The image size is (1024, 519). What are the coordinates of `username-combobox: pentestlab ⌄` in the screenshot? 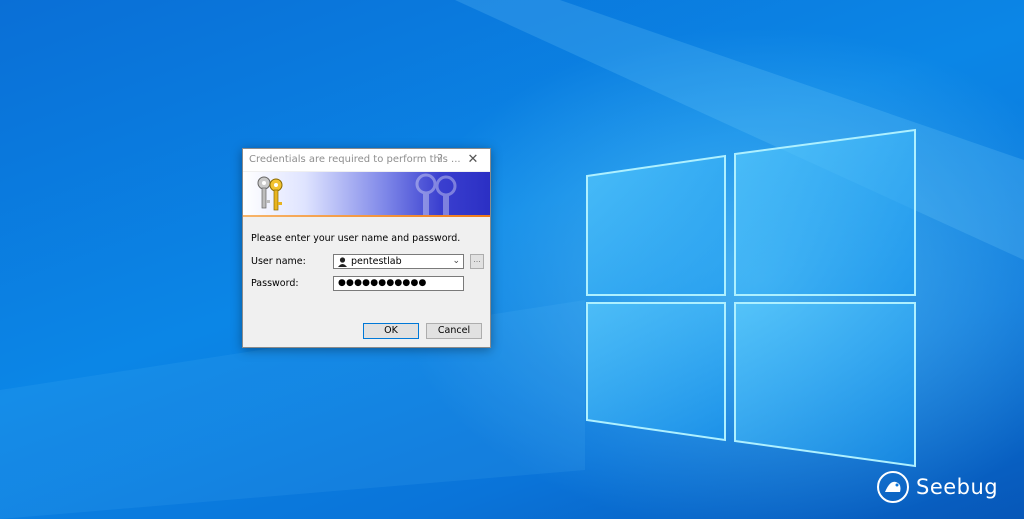 It's located at (398, 261).